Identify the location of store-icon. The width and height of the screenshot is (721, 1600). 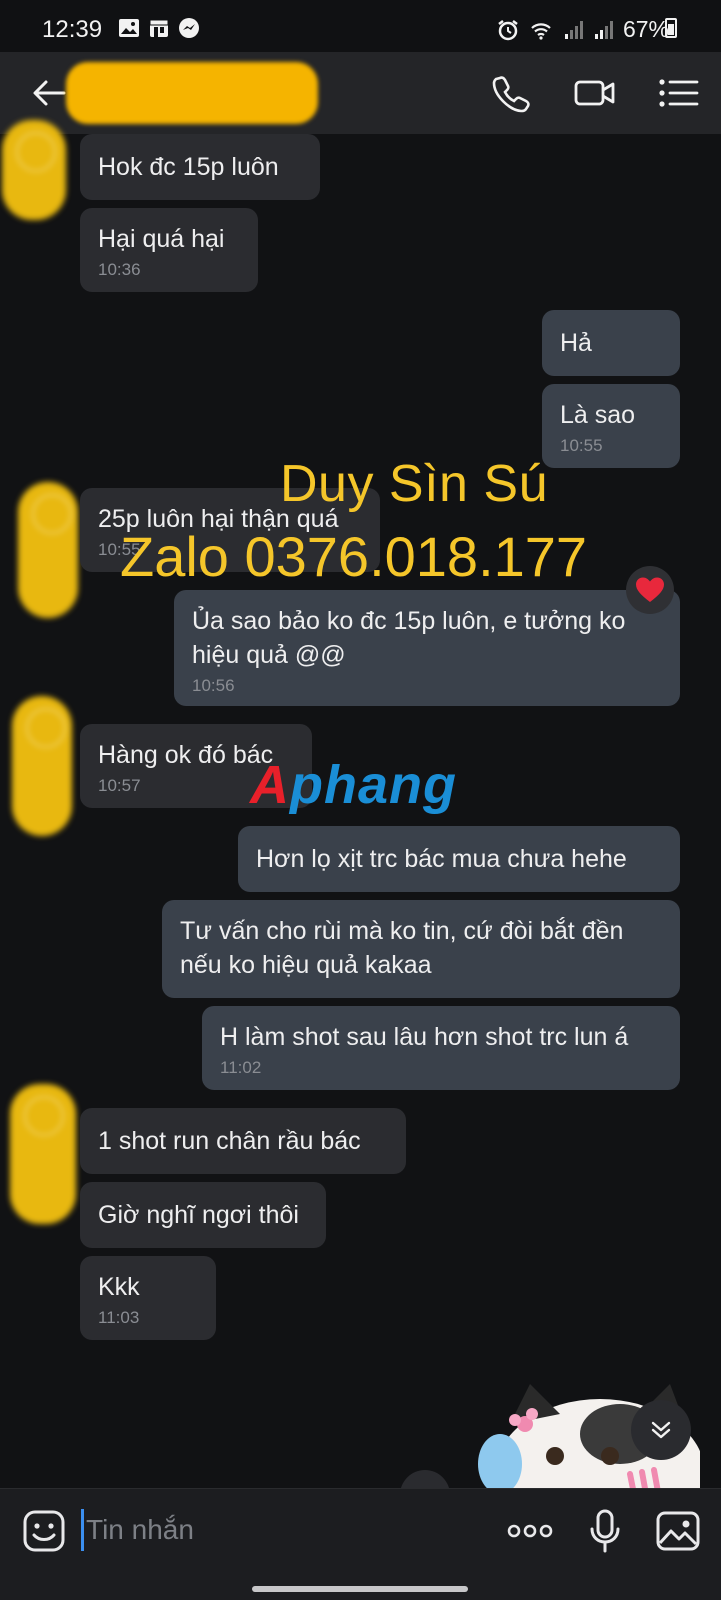
(159, 28).